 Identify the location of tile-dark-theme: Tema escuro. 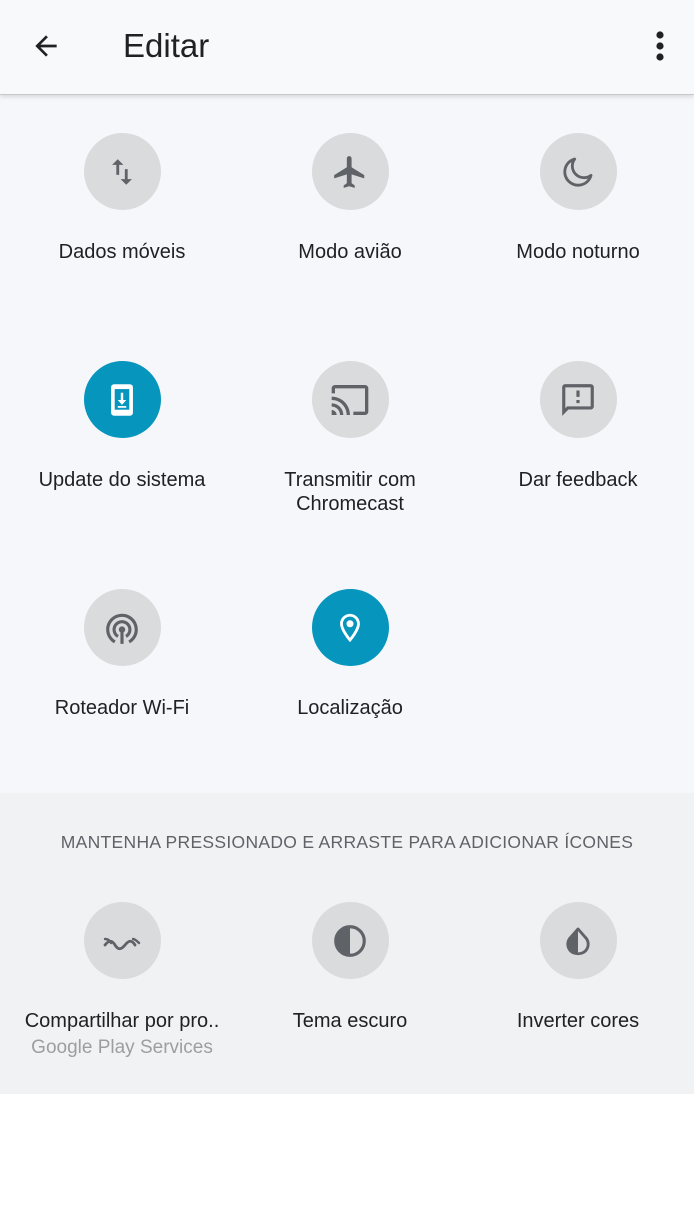
(350, 967).